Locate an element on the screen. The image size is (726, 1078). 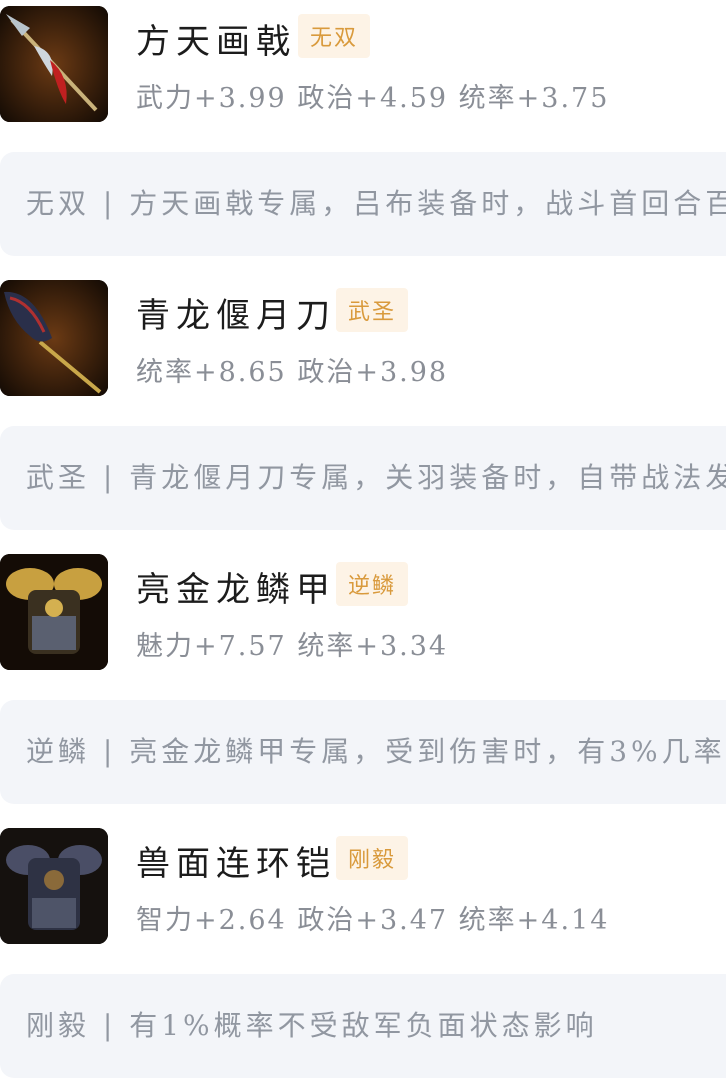
dark-armor-icon is located at coordinates (54, 886).